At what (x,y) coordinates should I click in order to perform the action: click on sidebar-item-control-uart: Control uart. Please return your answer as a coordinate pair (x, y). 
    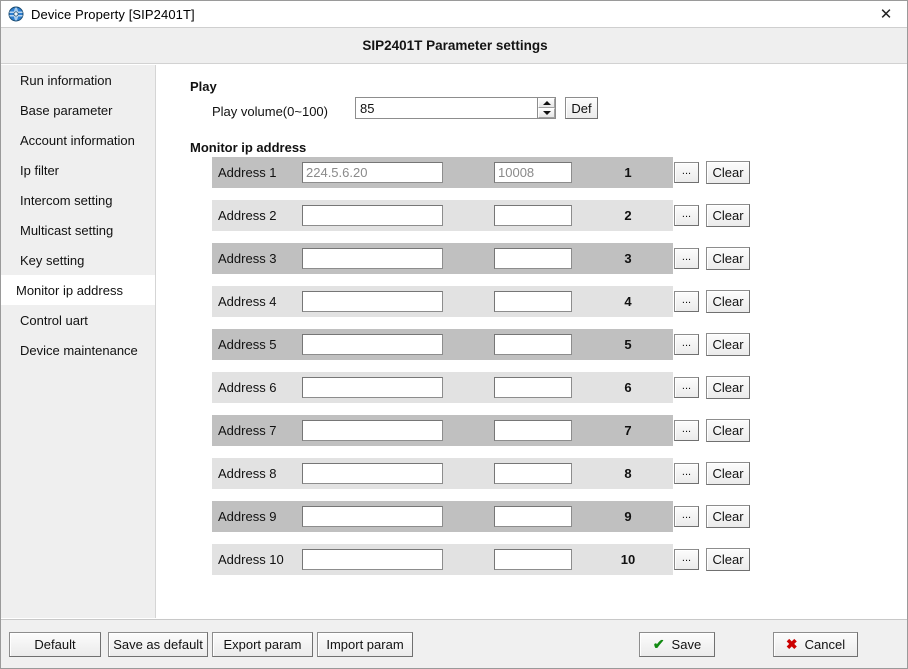
    Looking at the image, I should click on (78, 320).